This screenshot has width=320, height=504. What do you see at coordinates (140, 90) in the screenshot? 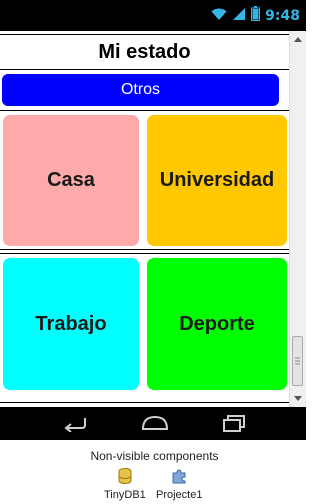
I see `otros-button: Otros` at bounding box center [140, 90].